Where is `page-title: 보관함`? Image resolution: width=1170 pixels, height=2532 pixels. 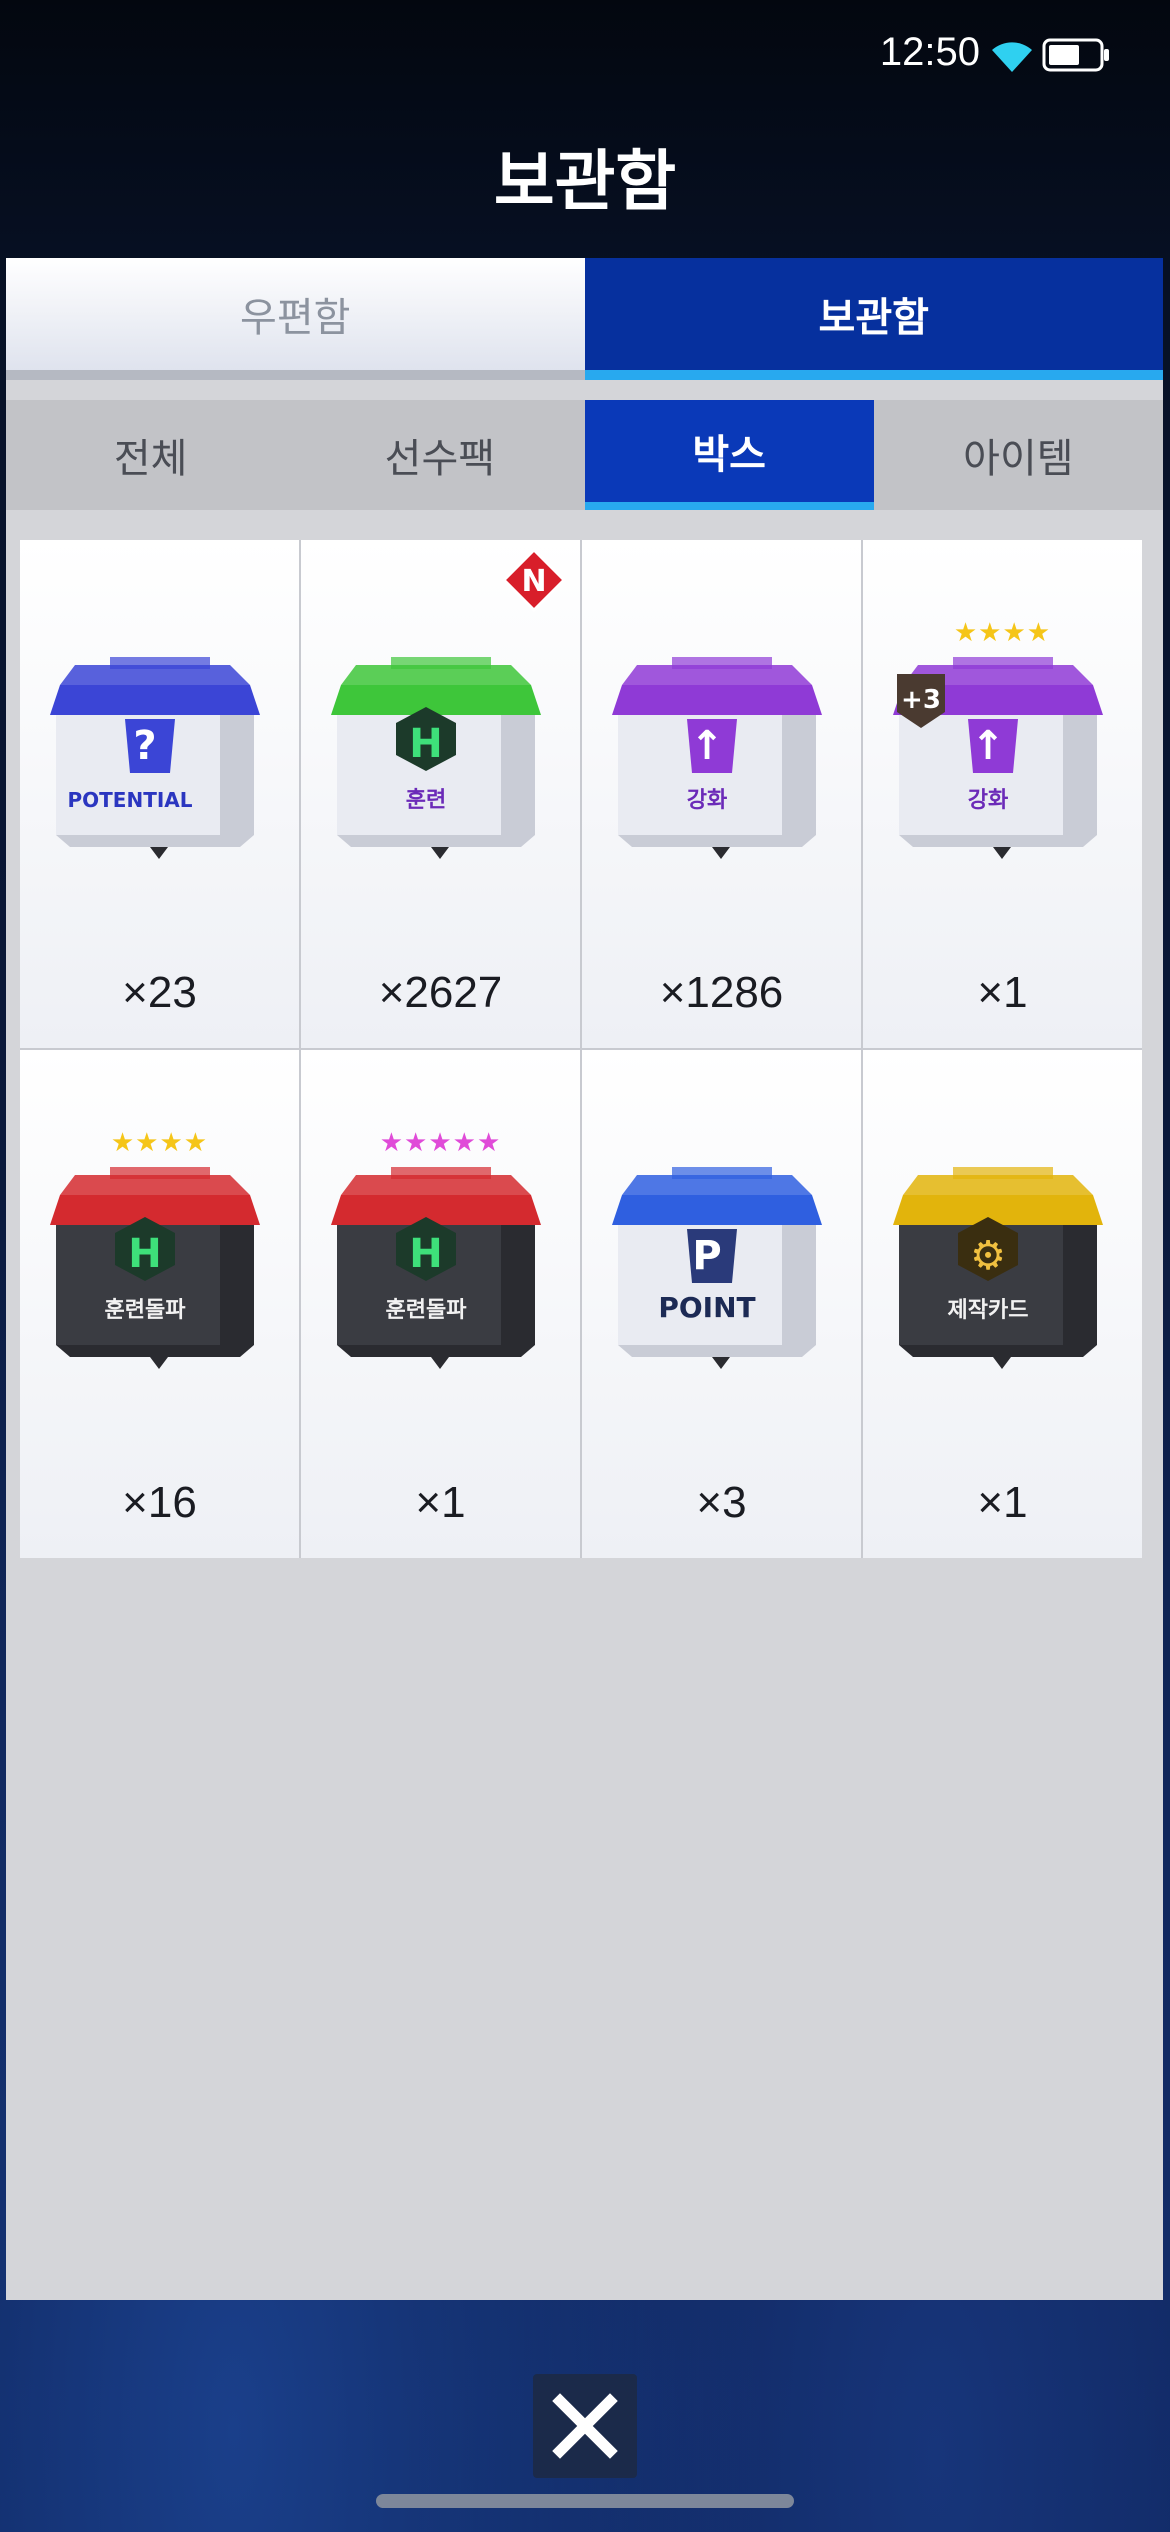 page-title: 보관함 is located at coordinates (585, 181).